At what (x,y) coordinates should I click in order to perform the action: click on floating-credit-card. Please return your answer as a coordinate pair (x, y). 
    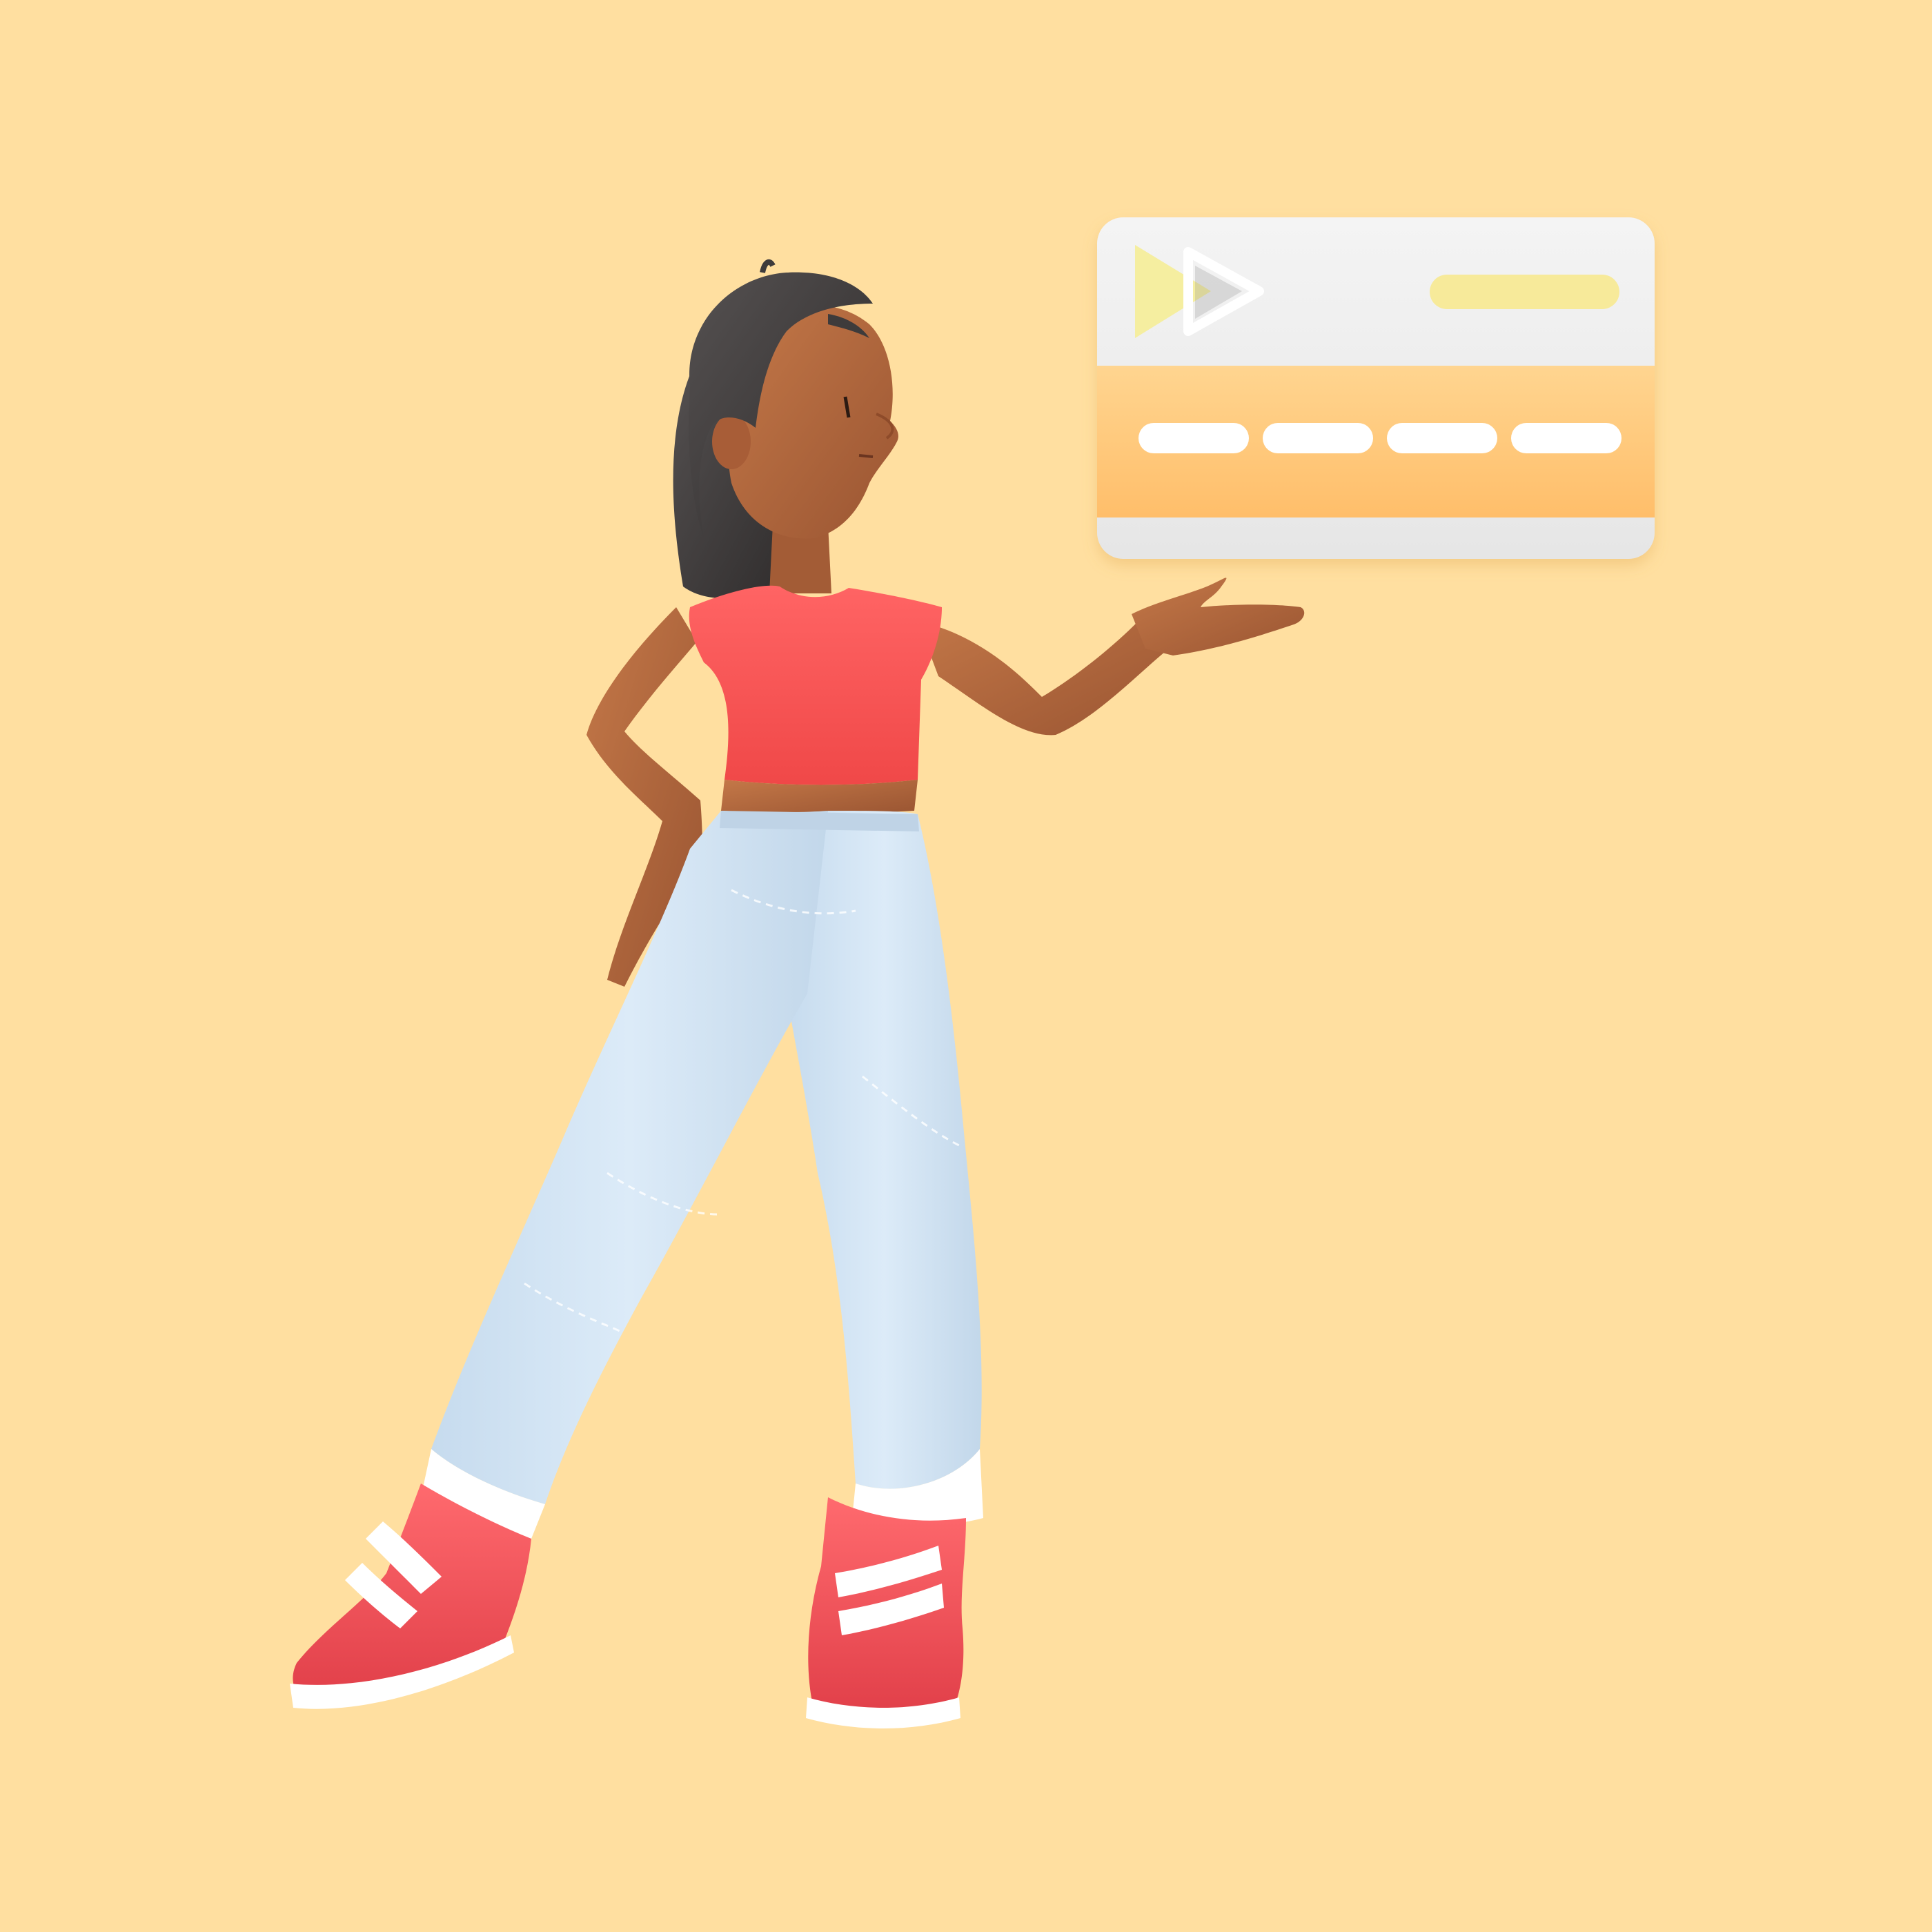
    Looking at the image, I should click on (1376, 388).